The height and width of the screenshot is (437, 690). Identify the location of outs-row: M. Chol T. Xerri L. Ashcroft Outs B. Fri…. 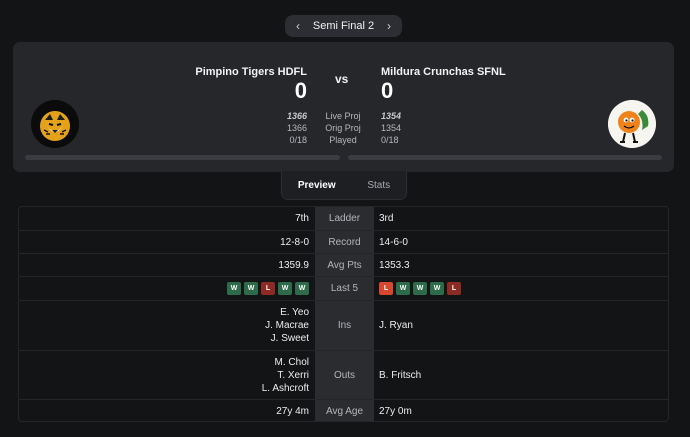
(343, 374).